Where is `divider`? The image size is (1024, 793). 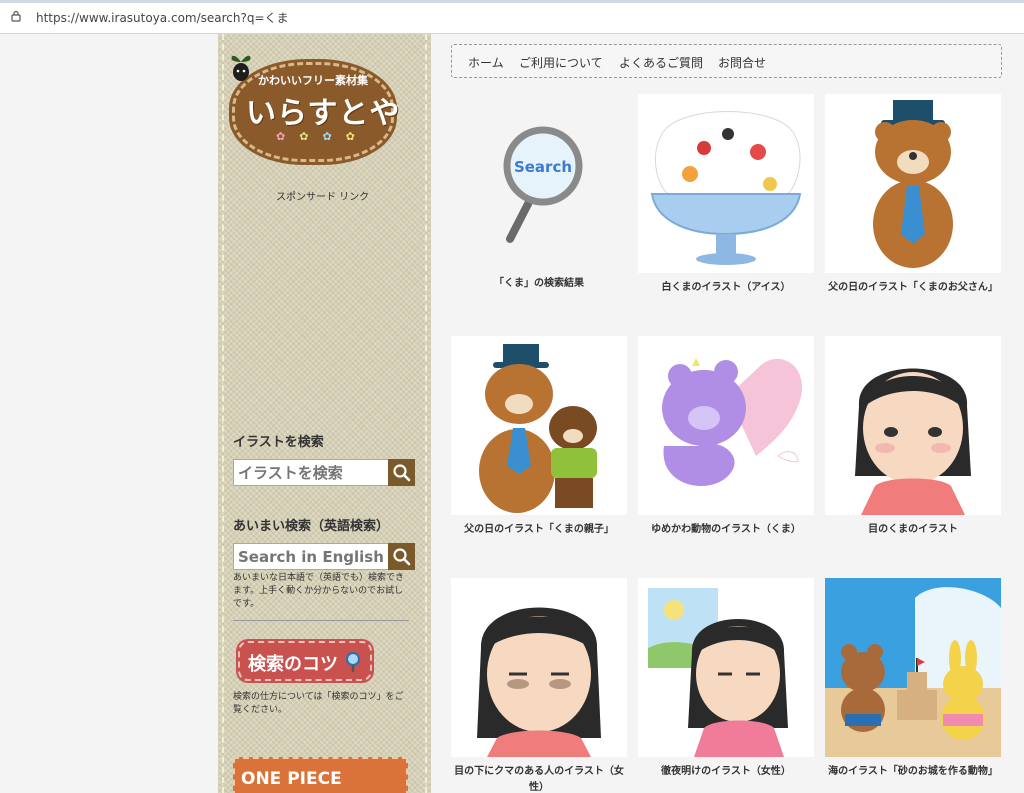
divider is located at coordinates (321, 620).